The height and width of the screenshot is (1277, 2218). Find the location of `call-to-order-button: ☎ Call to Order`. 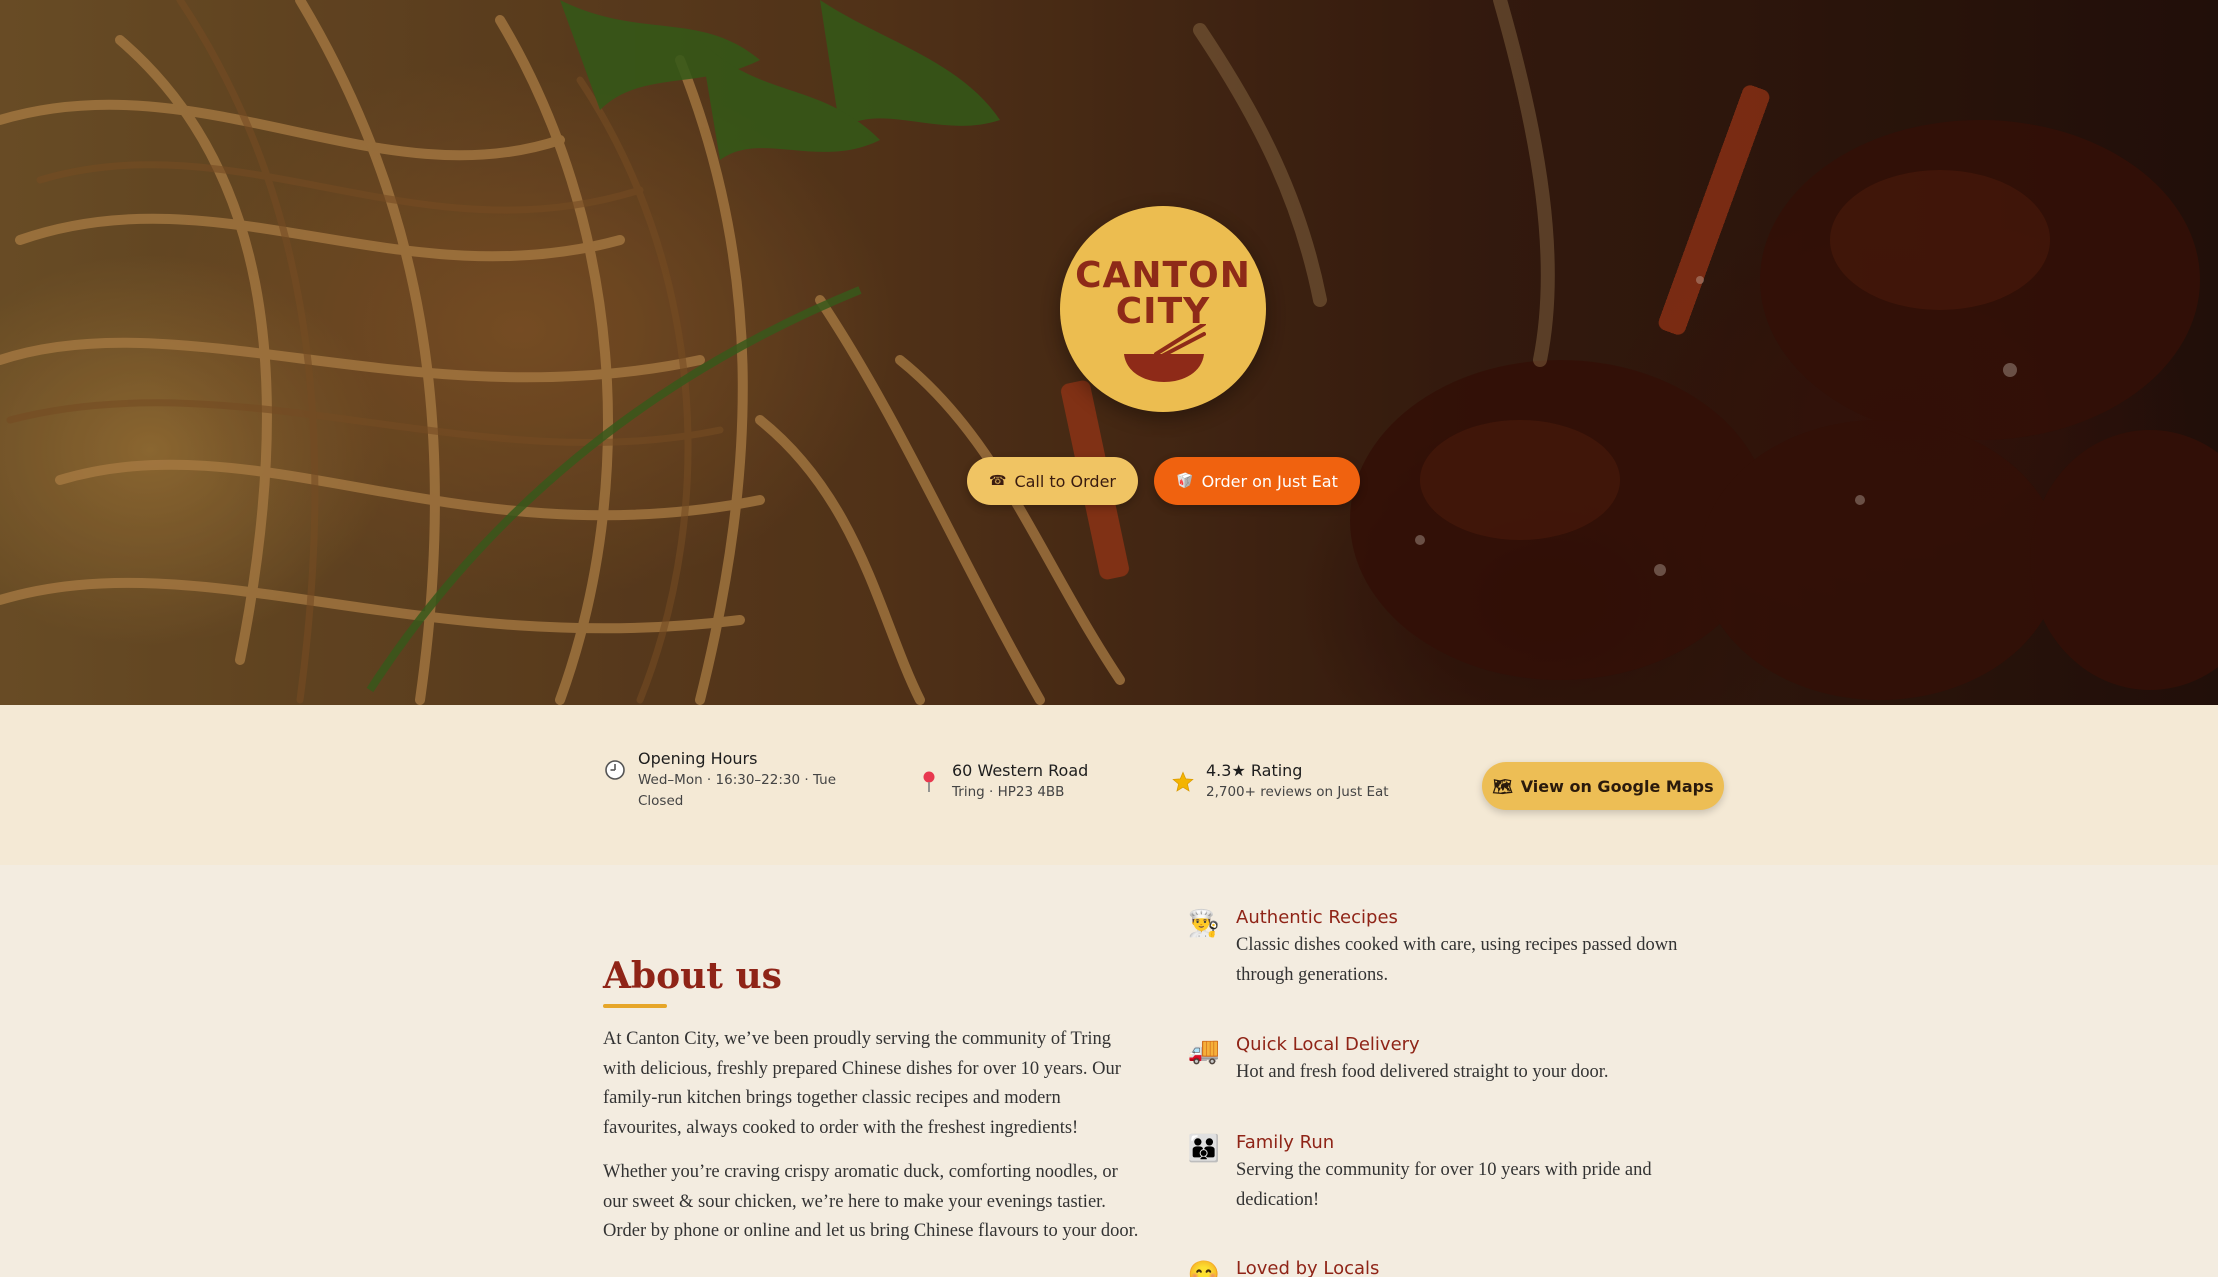

call-to-order-button: ☎ Call to Order is located at coordinates (1052, 481).